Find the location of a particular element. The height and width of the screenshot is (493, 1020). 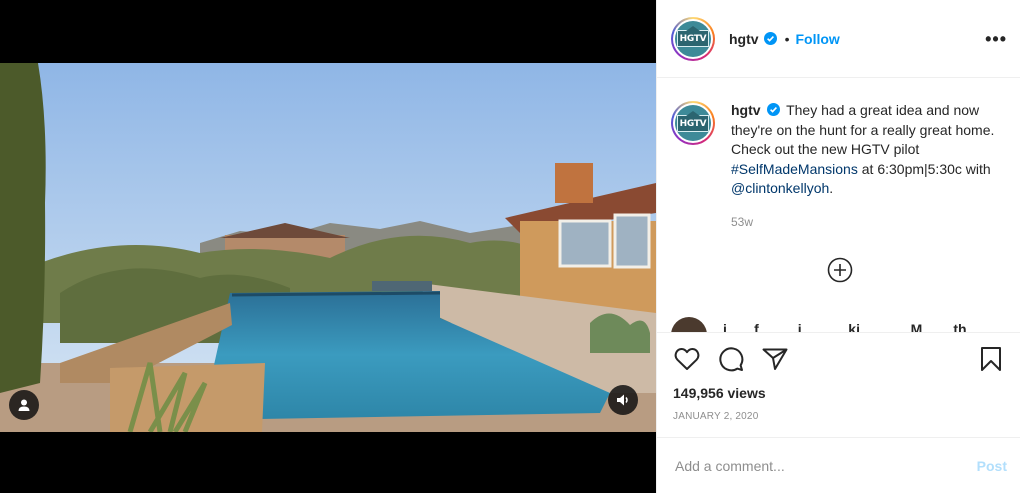

follow-button: Follow is located at coordinates (817, 39).